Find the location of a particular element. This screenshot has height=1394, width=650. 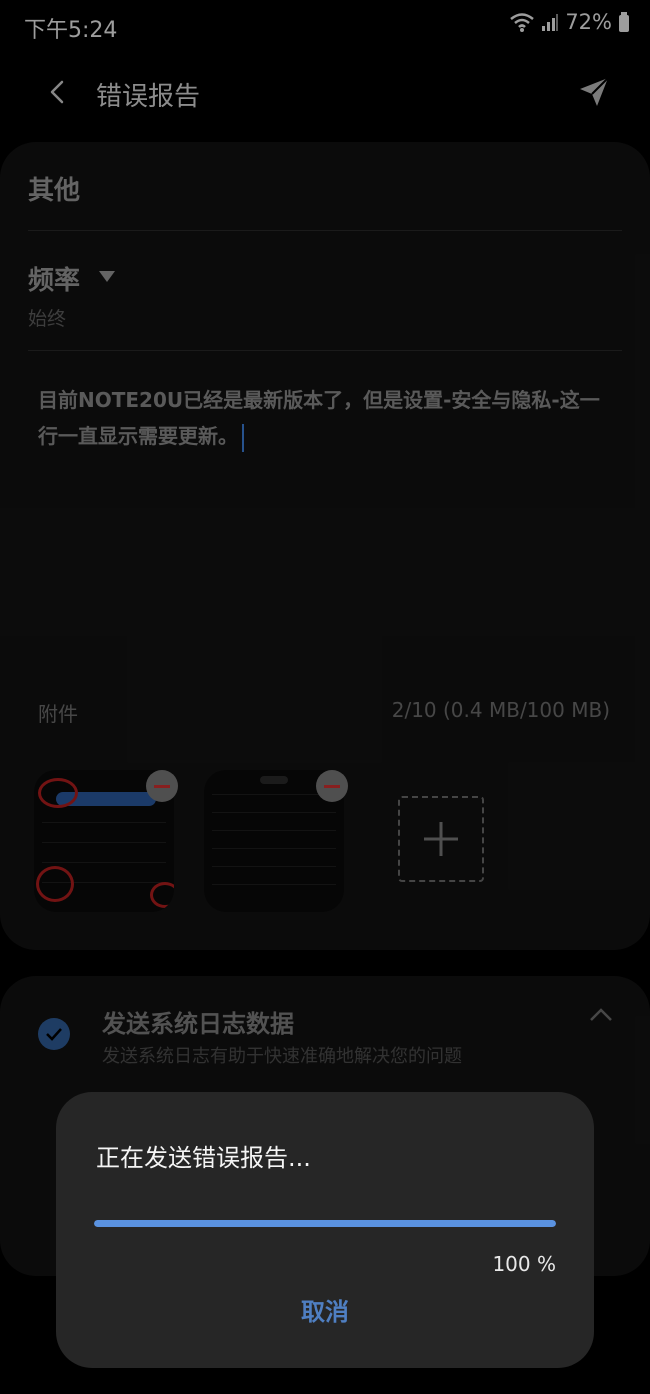

progress-bar is located at coordinates (325, 1223).